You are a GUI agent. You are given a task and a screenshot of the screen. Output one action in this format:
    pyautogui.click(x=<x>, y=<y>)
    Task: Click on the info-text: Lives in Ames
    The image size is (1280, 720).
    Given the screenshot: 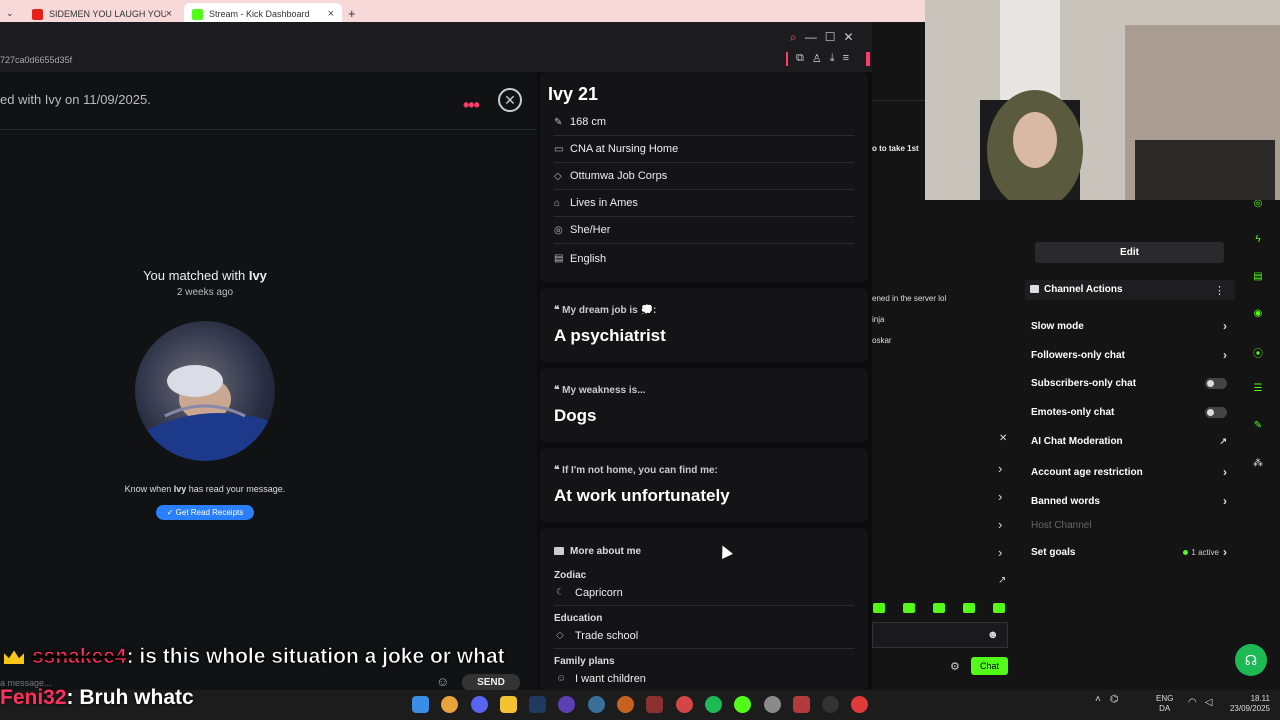 What is the action you would take?
    pyautogui.click(x=604, y=203)
    